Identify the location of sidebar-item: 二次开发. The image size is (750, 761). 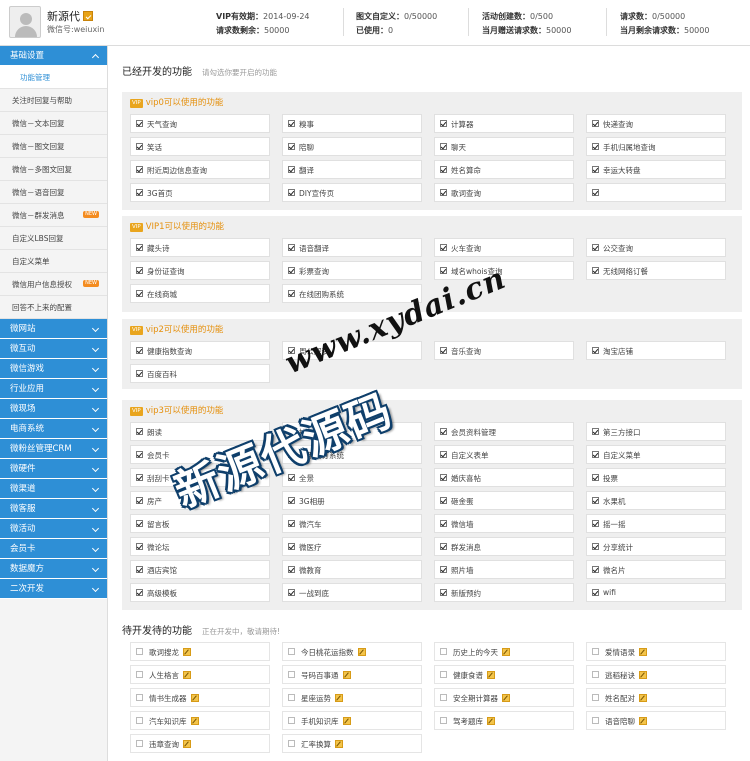
(53, 589).